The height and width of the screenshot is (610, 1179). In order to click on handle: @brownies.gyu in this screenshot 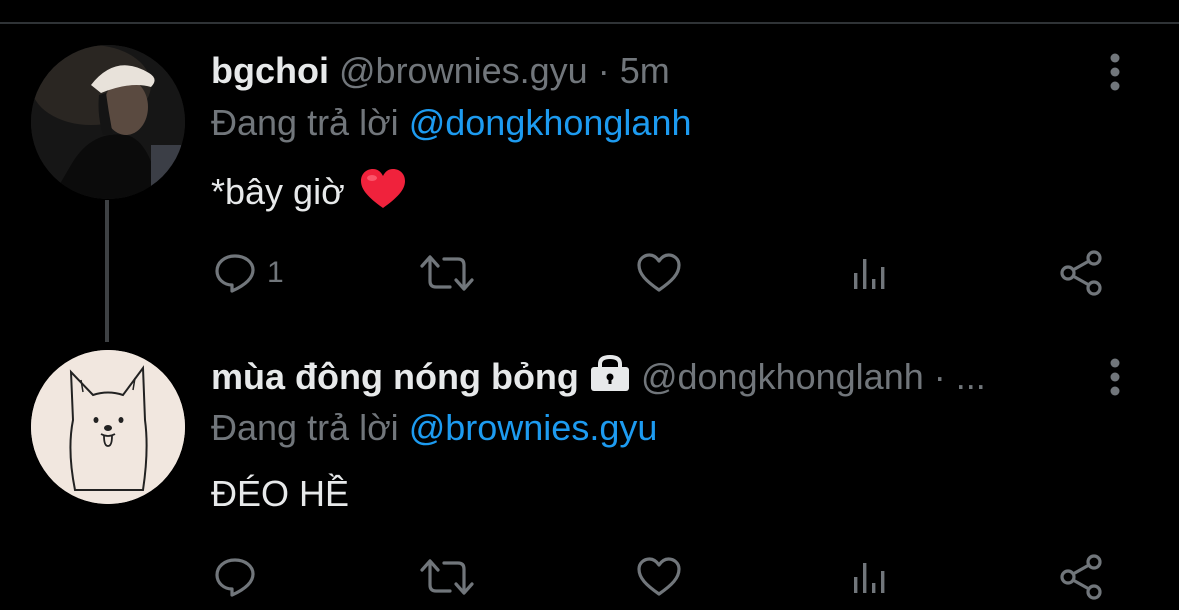, I will do `click(463, 70)`.